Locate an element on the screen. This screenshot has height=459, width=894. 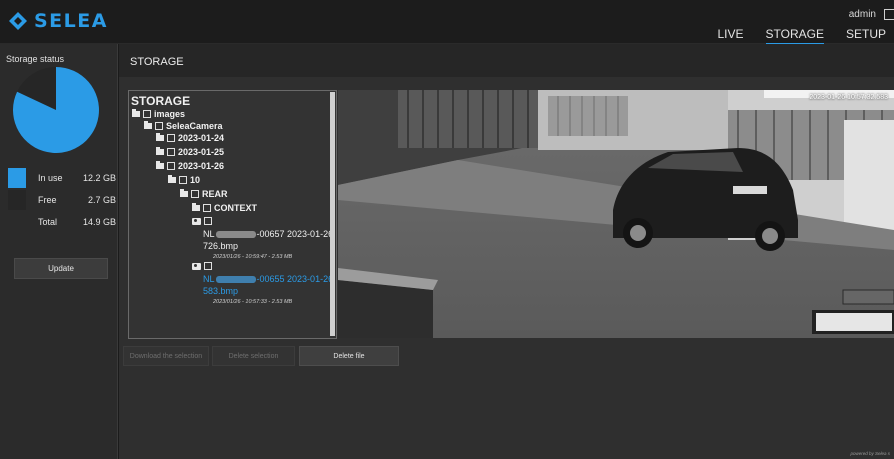
selea-logo-icon is located at coordinates (18, 21).